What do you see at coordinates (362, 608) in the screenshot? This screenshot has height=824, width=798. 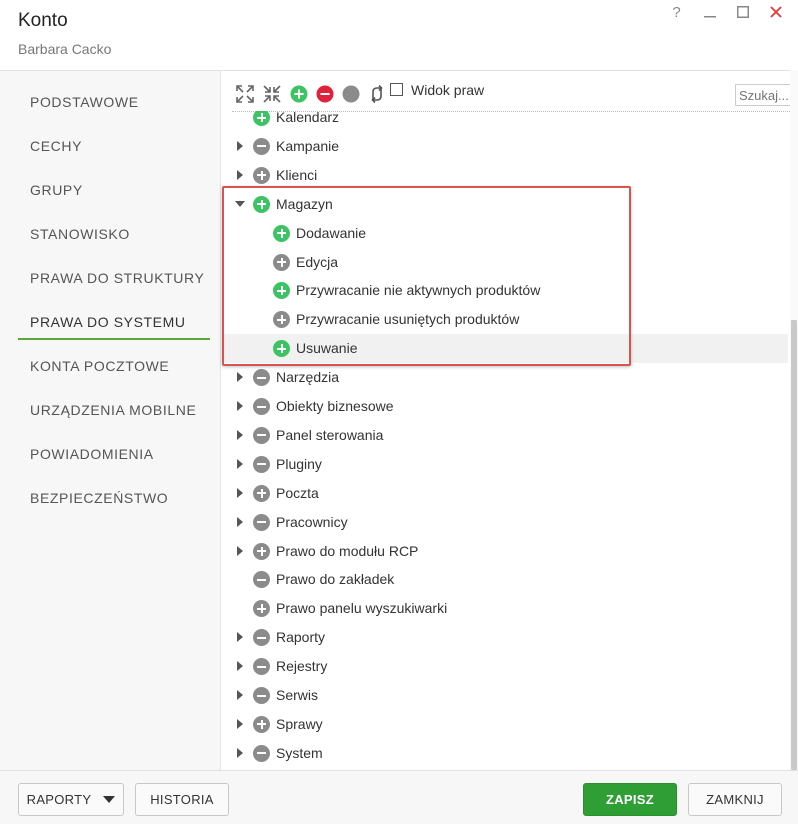 I see `tree-row-label: Prawo panelu wyszukiwarki` at bounding box center [362, 608].